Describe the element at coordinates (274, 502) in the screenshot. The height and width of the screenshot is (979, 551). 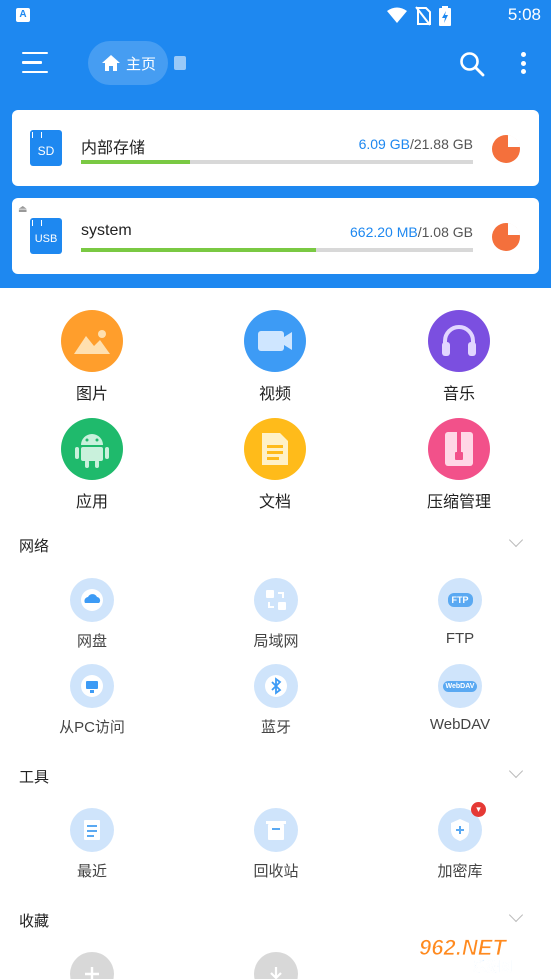
I see `category-label: 文档` at that location.